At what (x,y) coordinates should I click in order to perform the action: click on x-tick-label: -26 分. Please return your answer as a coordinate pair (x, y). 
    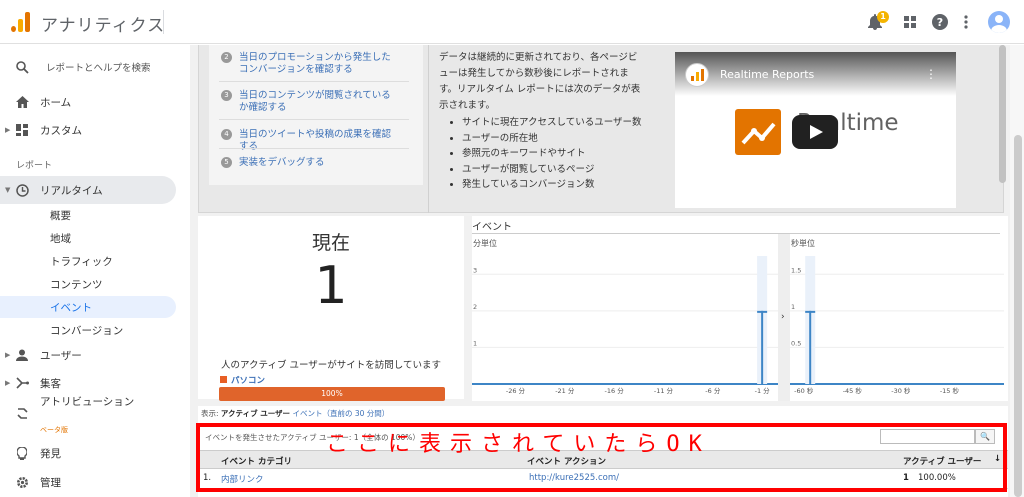
    Looking at the image, I should click on (516, 390).